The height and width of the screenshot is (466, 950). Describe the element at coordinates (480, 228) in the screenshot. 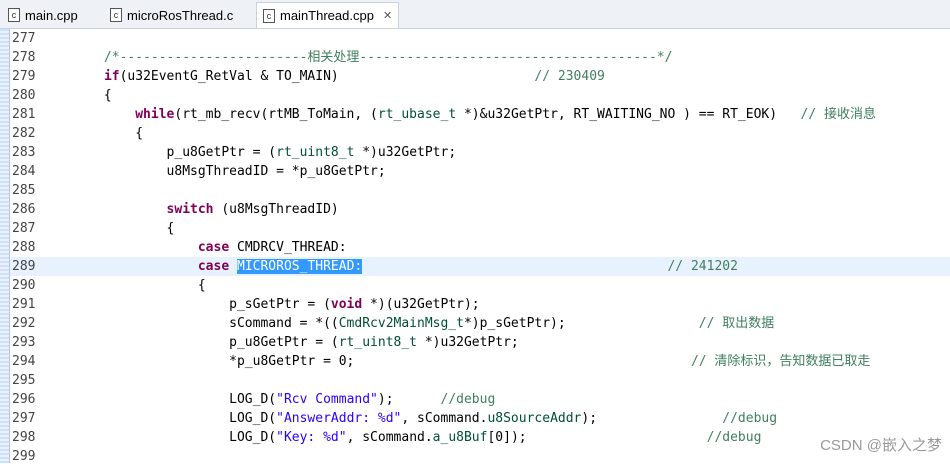

I see `code-line: 287 {` at that location.